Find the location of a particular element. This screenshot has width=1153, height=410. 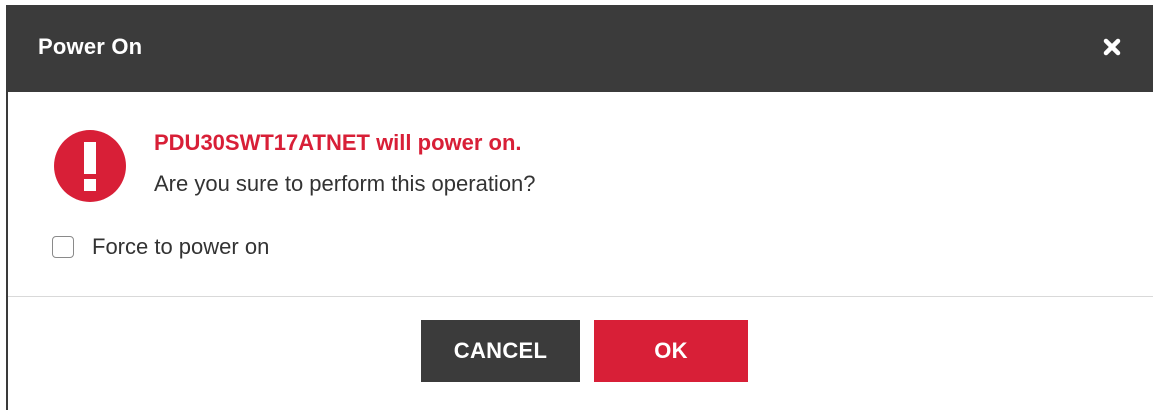

close-icon is located at coordinates (1112, 47).